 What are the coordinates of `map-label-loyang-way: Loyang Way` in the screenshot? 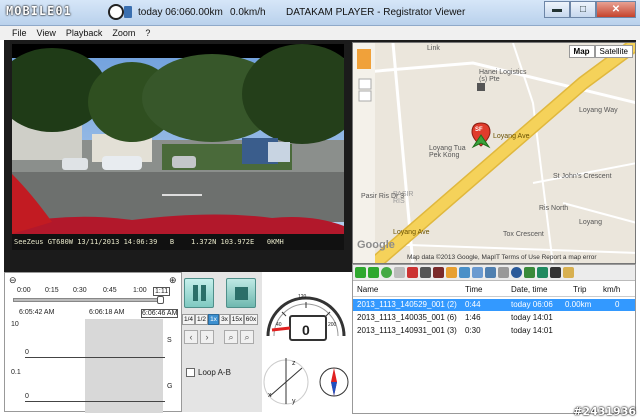 It's located at (598, 110).